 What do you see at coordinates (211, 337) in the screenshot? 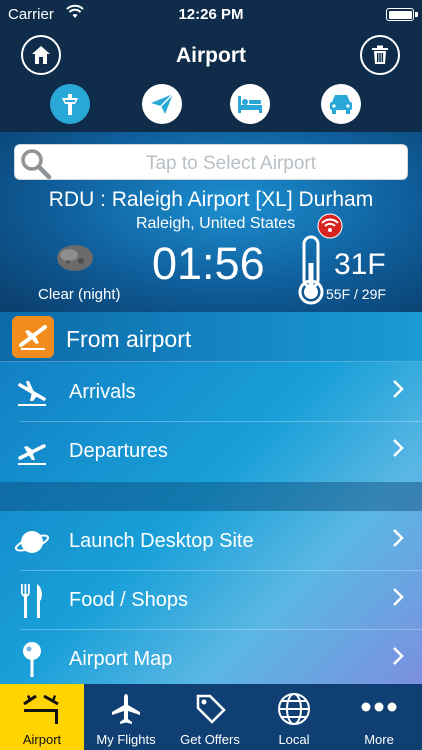
I see `section-header: From airport` at bounding box center [211, 337].